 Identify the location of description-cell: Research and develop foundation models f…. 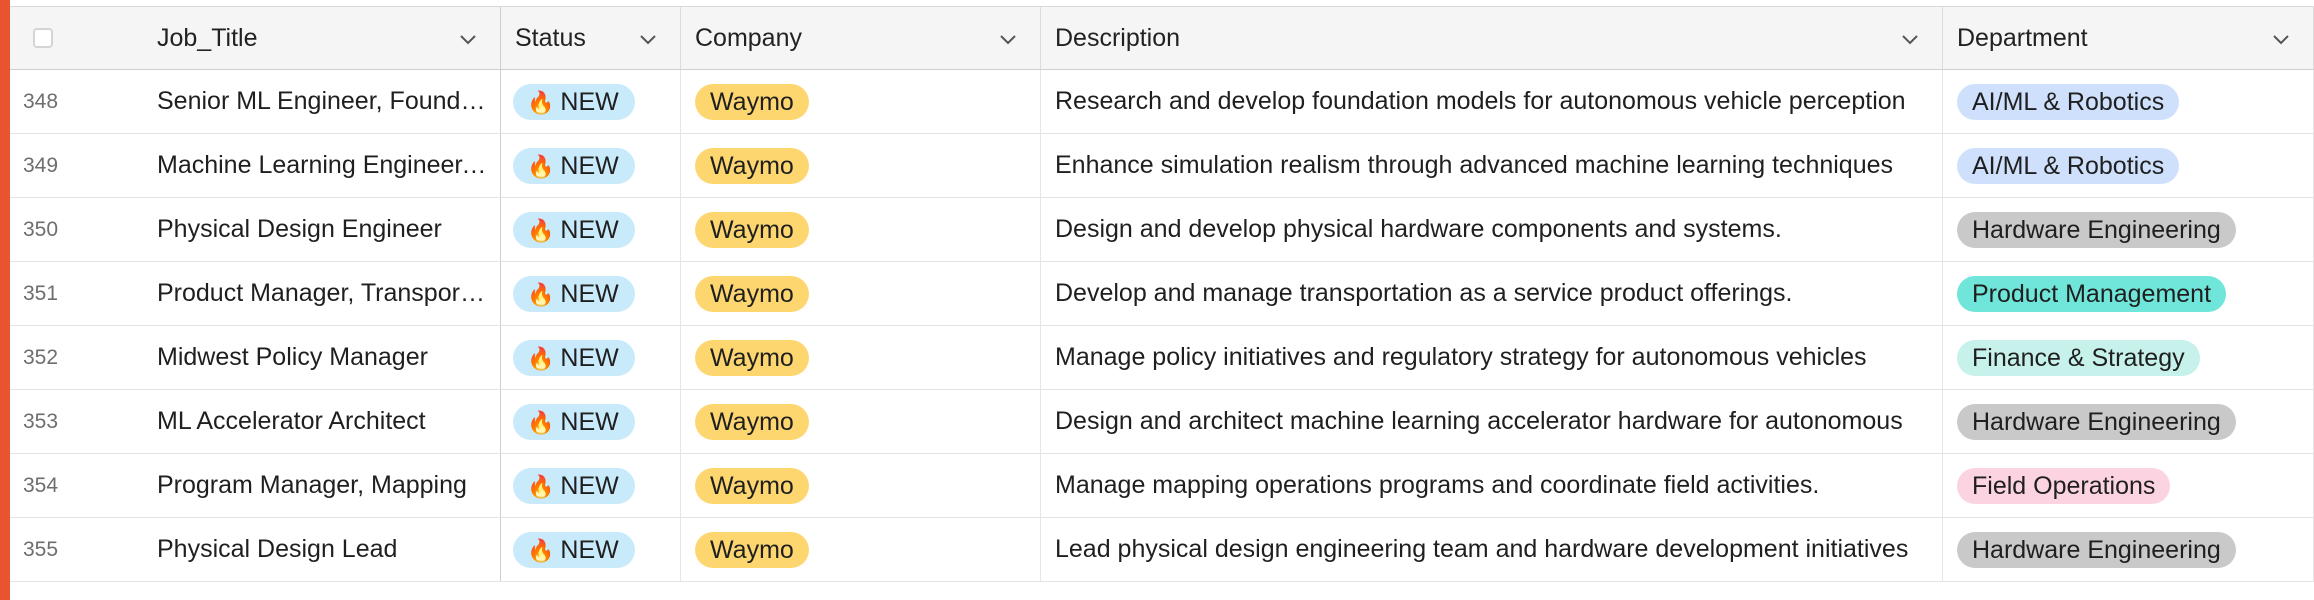
(1492, 101).